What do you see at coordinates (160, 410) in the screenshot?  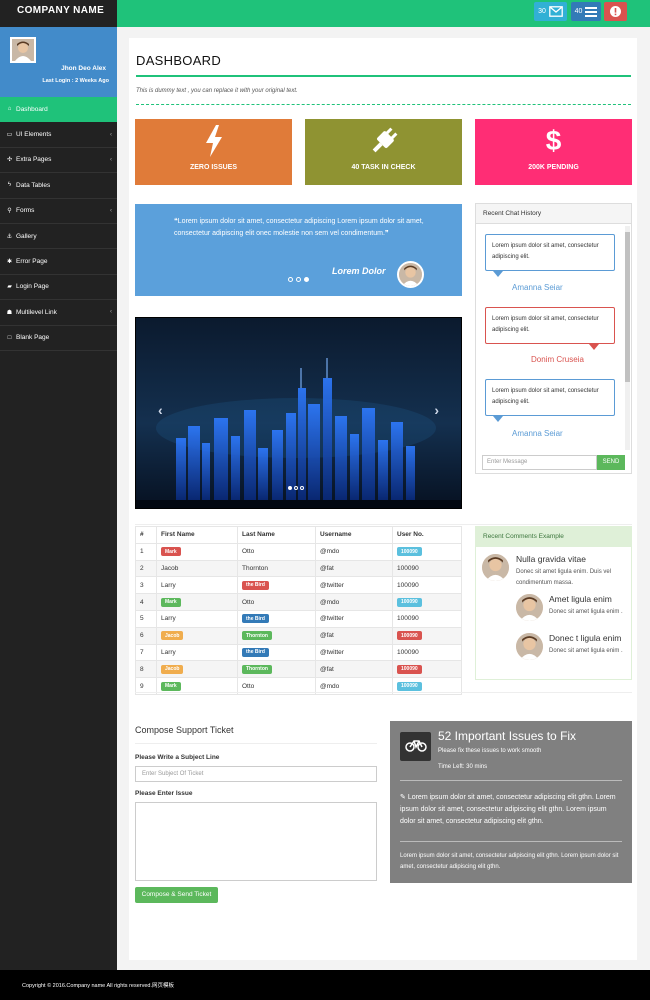 I see `carousel-prev-arrow: ‹` at bounding box center [160, 410].